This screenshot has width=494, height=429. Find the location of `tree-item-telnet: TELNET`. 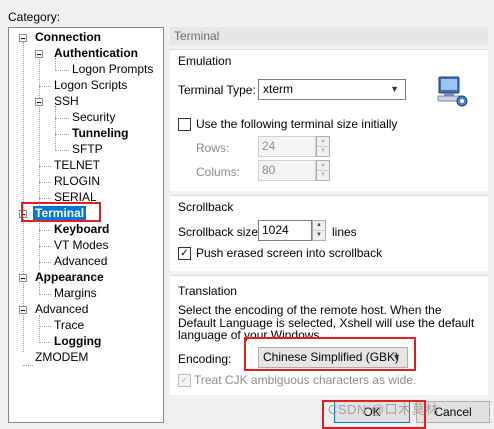

tree-item-telnet: TELNET is located at coordinates (77, 165).